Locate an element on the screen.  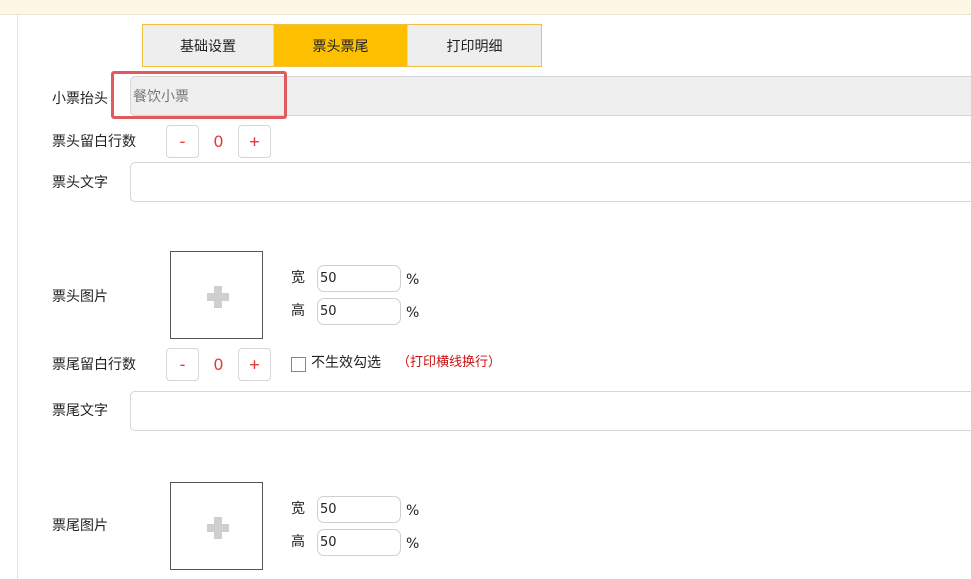
header-text-label: 票头文字 is located at coordinates (80, 183).